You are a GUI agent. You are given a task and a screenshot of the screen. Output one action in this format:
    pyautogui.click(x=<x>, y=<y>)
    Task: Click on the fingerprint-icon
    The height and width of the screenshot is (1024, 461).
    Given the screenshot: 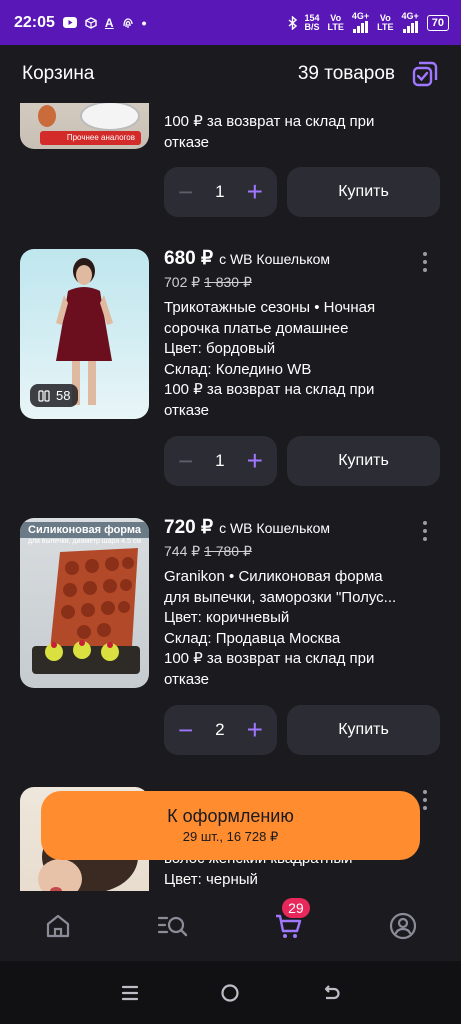 What is the action you would take?
    pyautogui.click(x=127, y=22)
    